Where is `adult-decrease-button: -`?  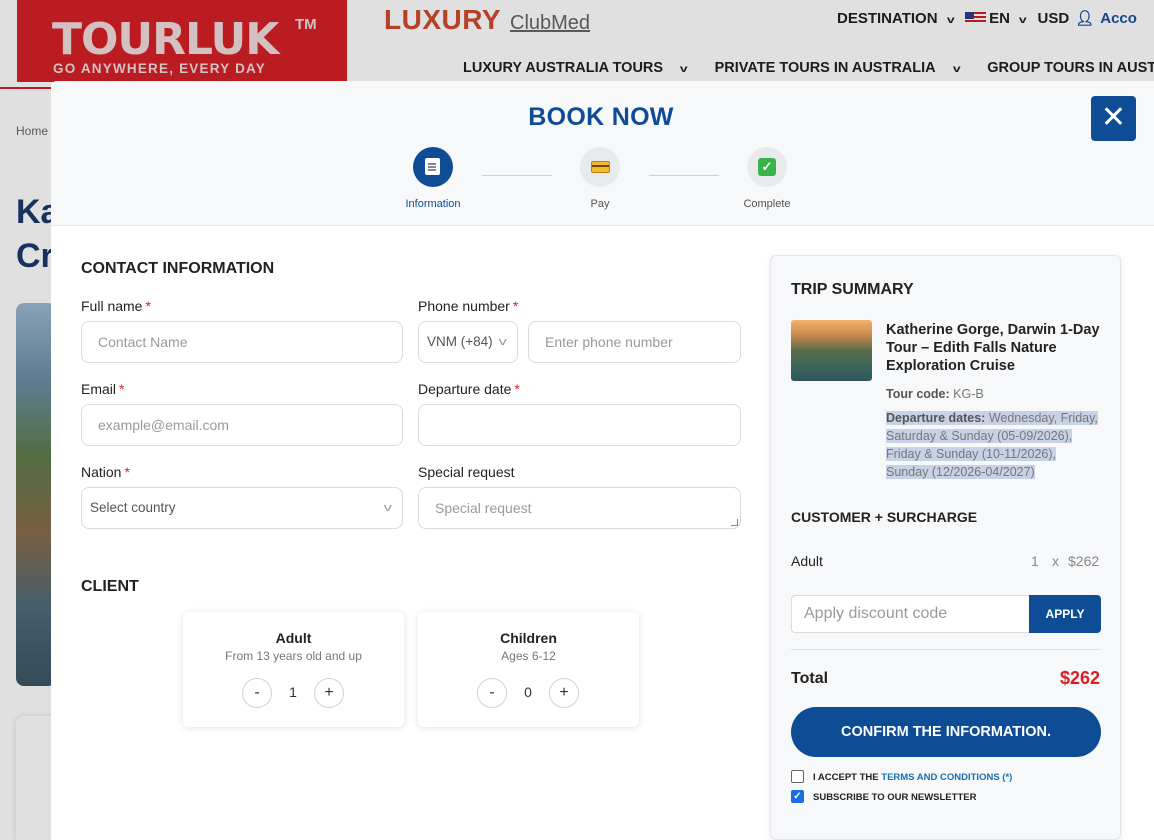 adult-decrease-button: - is located at coordinates (257, 693).